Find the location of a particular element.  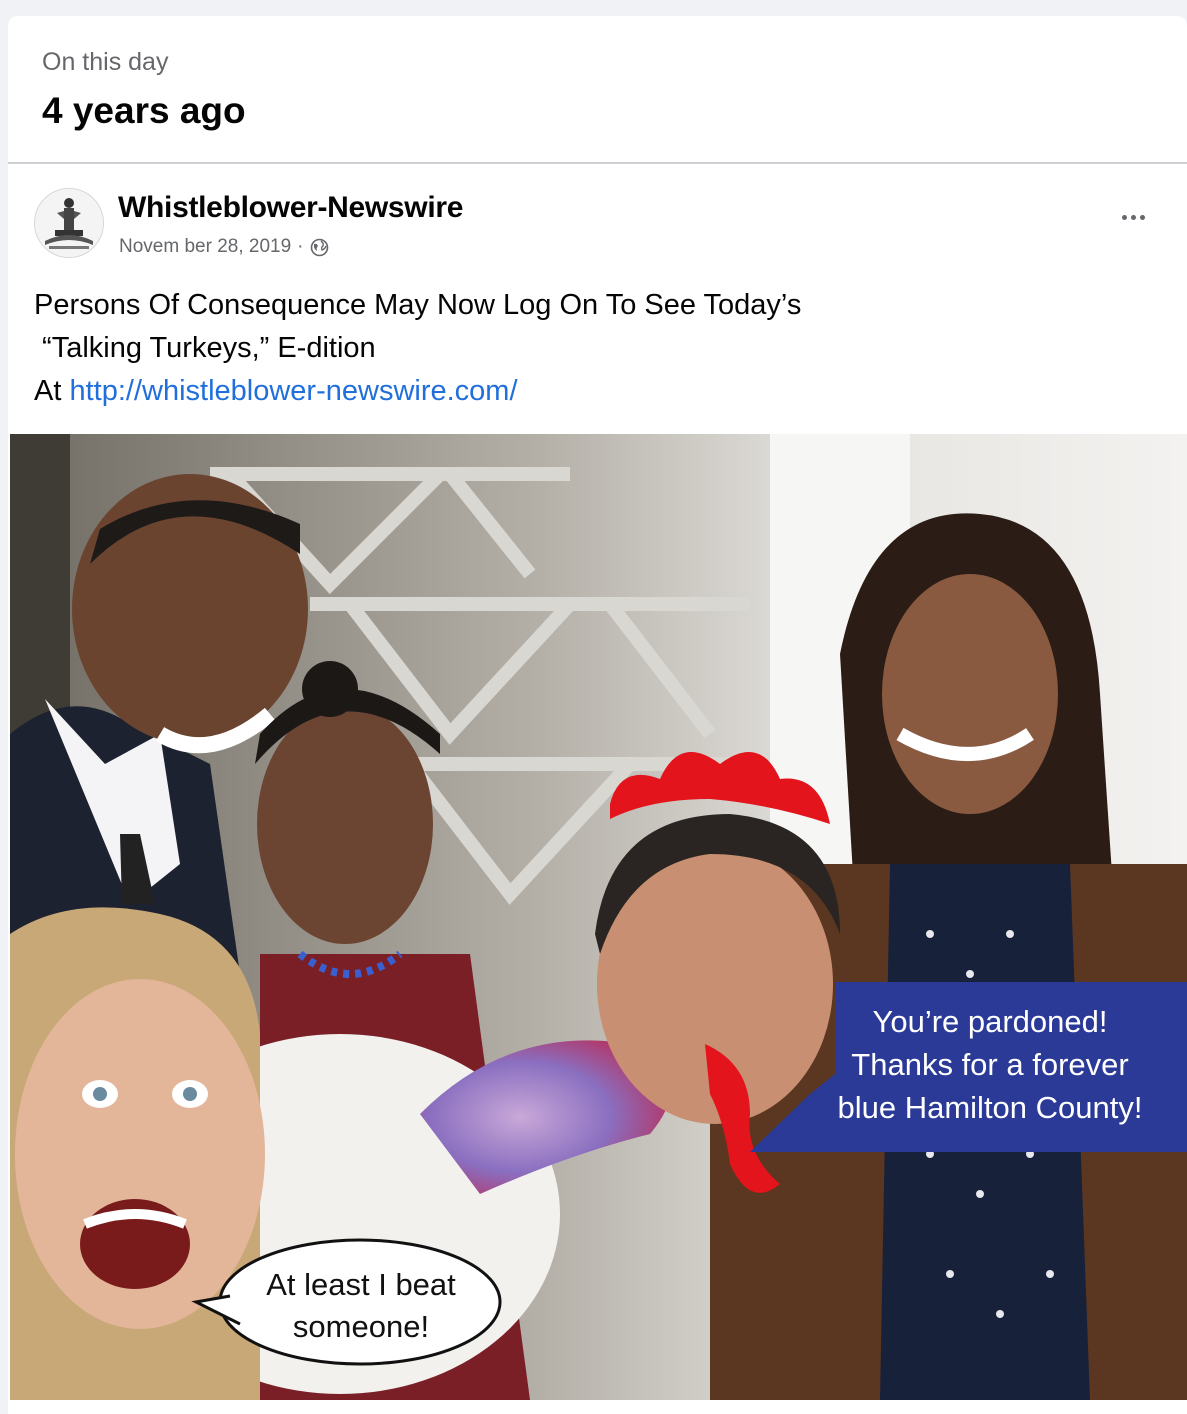

post-text-prefix: At is located at coordinates (52, 391).